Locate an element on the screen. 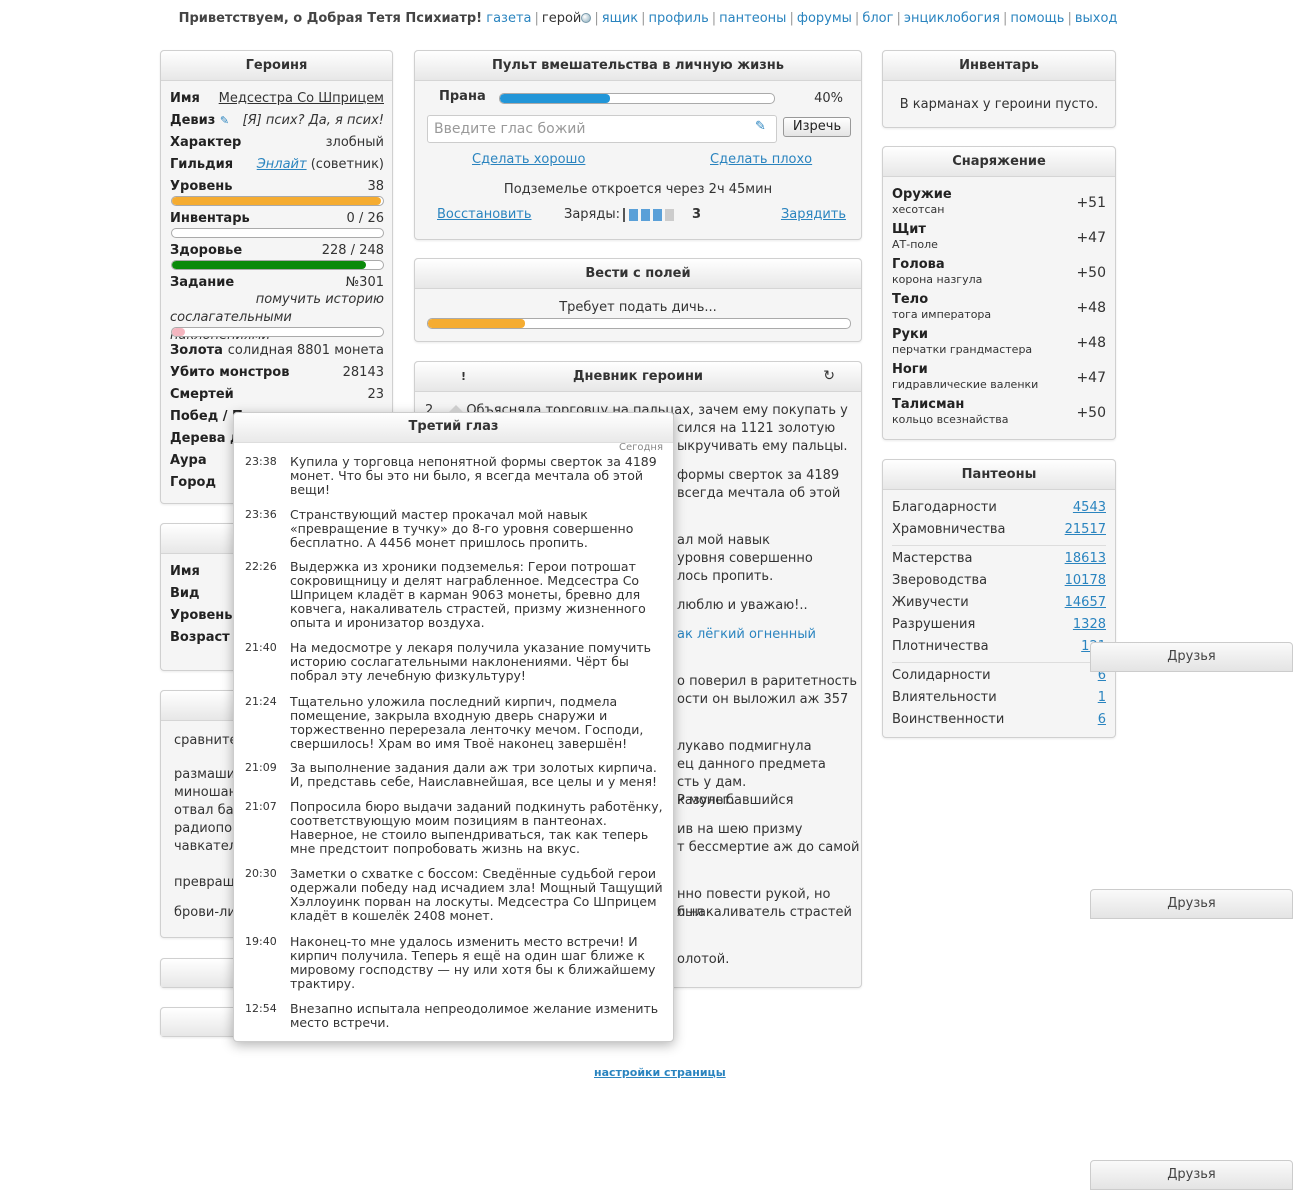 This screenshot has width=1296, height=1190. character-value: злобный is located at coordinates (354, 142).